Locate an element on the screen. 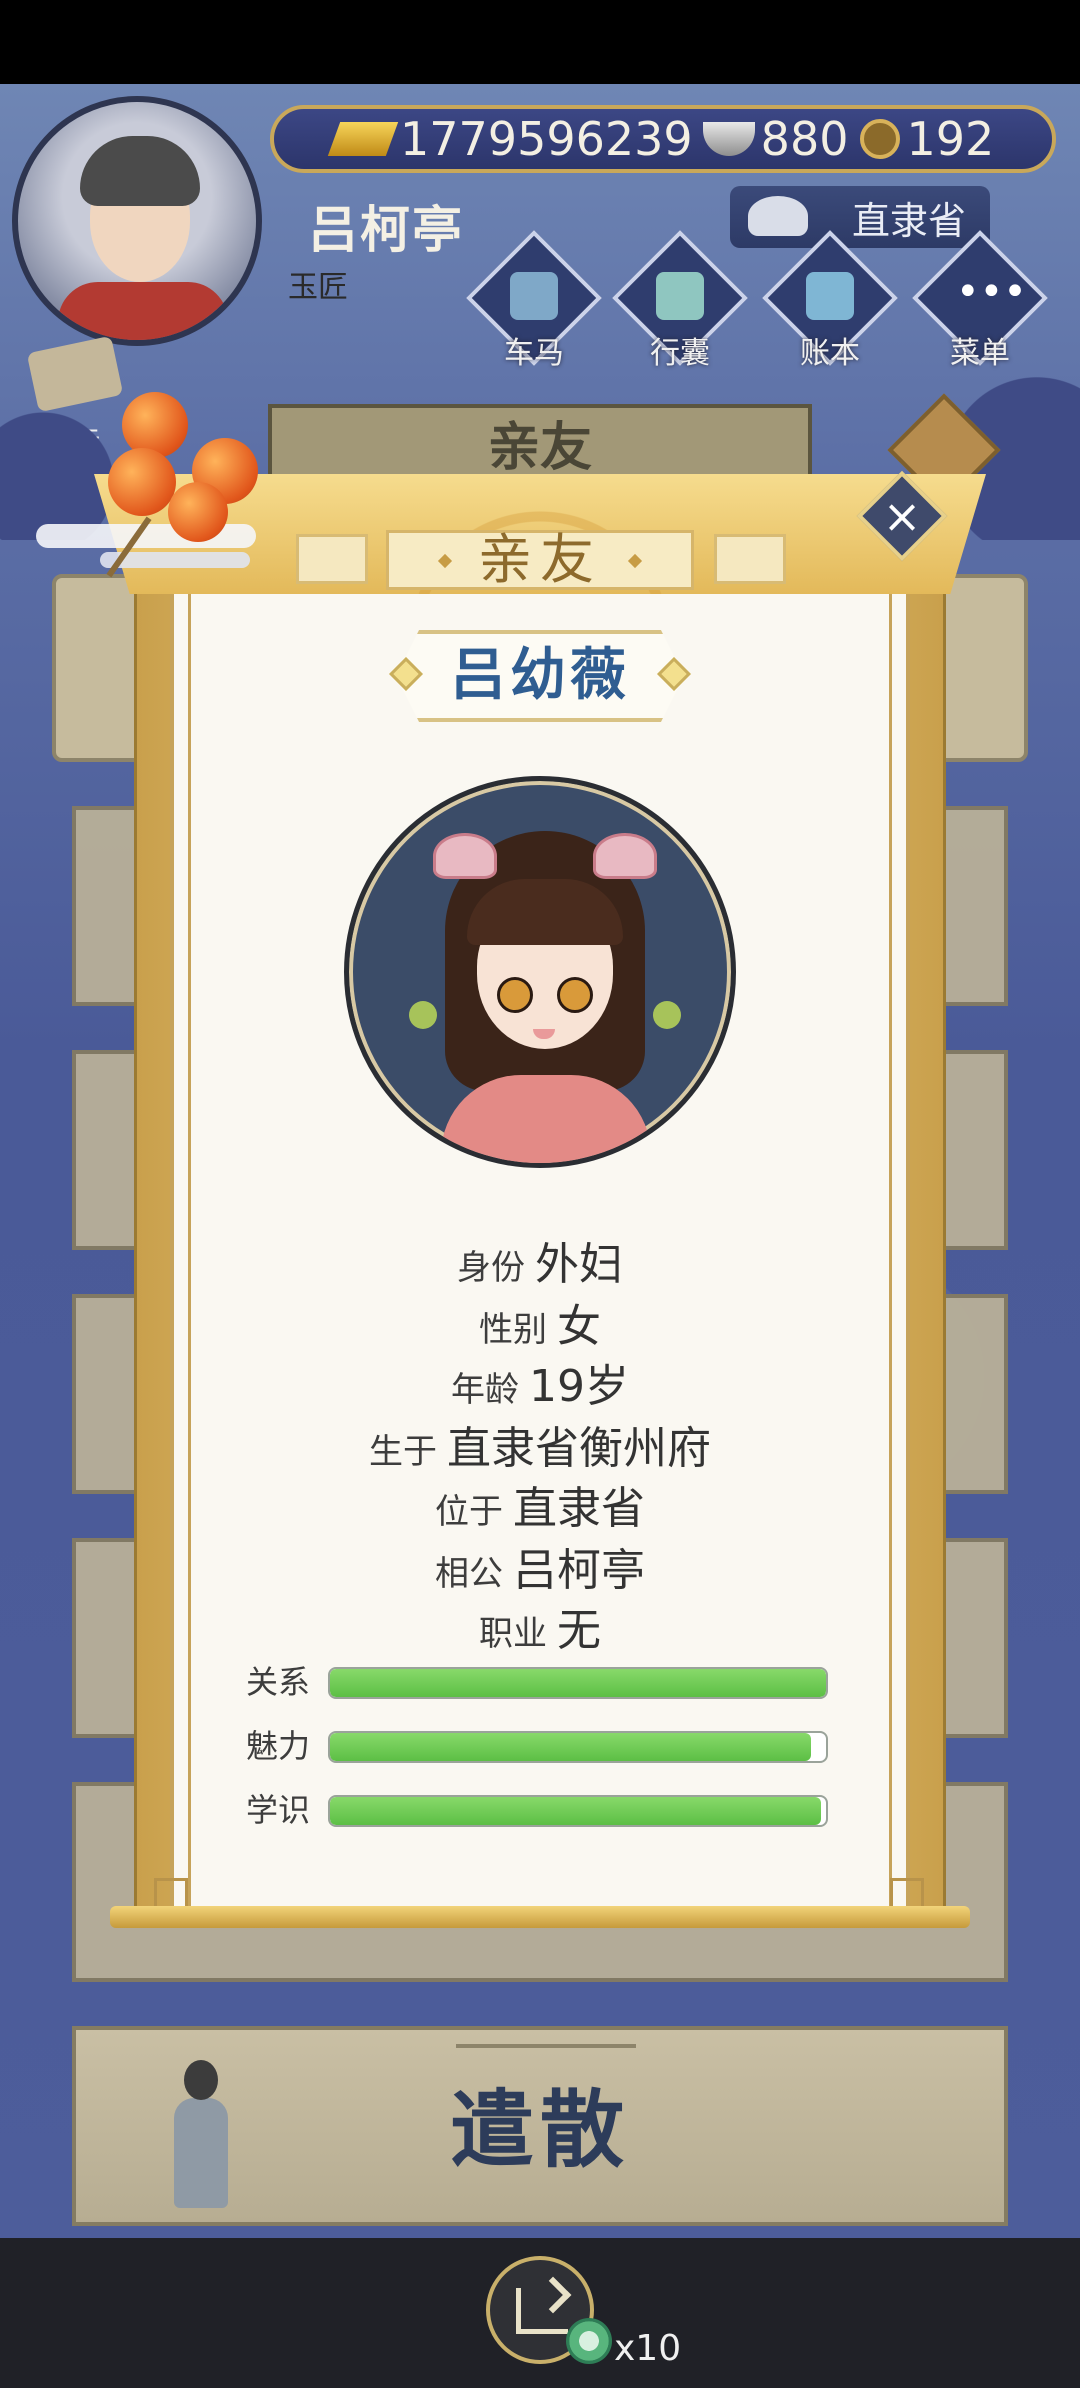 This screenshot has width=1080, height=2388. more-dots-icon: ••• is located at coordinates (991, 292).